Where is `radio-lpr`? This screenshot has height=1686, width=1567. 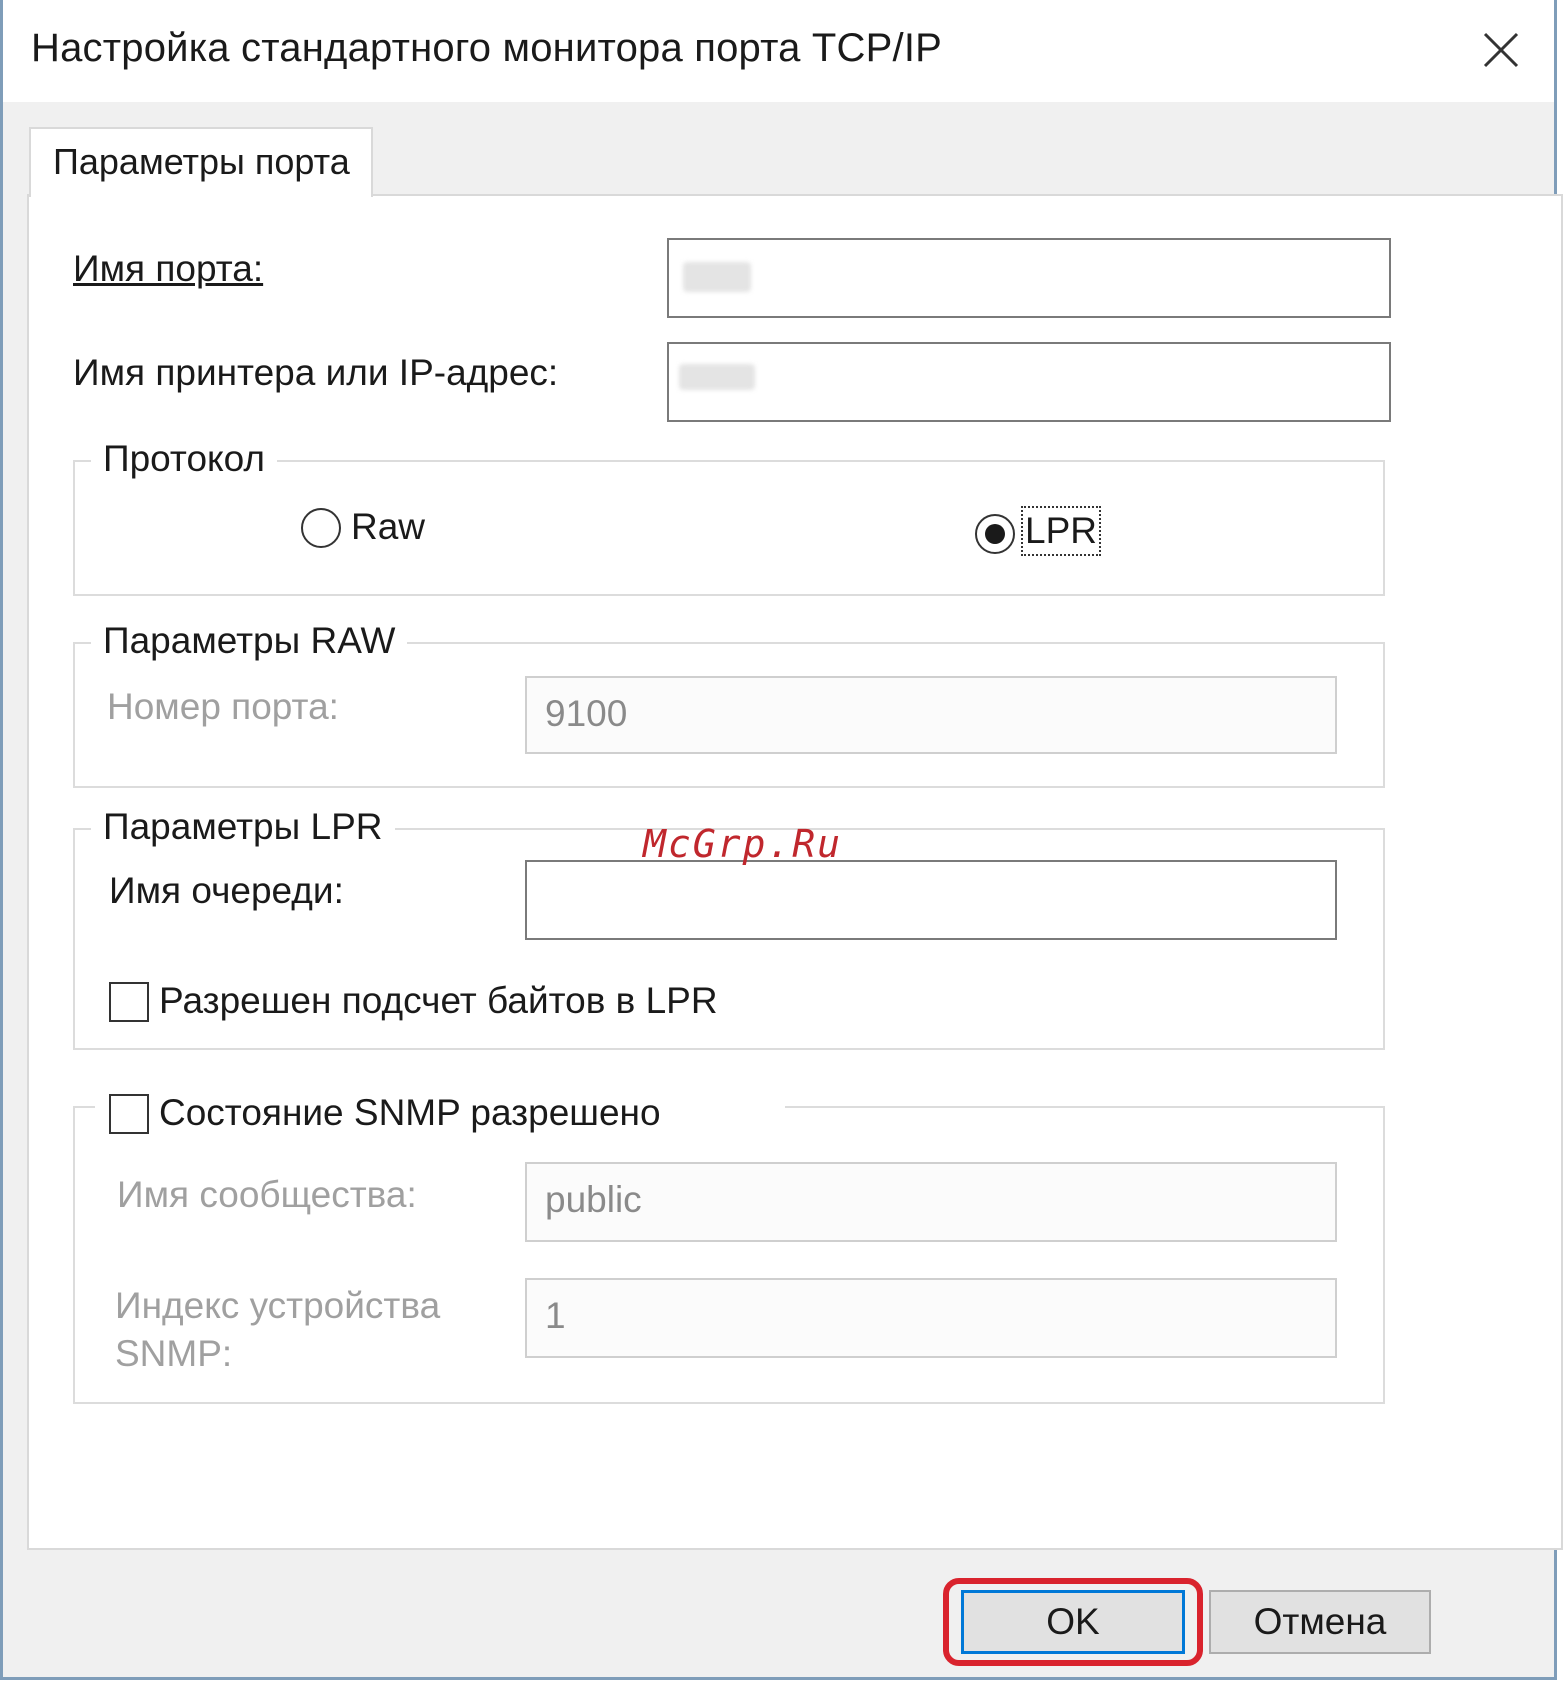 radio-lpr is located at coordinates (995, 534).